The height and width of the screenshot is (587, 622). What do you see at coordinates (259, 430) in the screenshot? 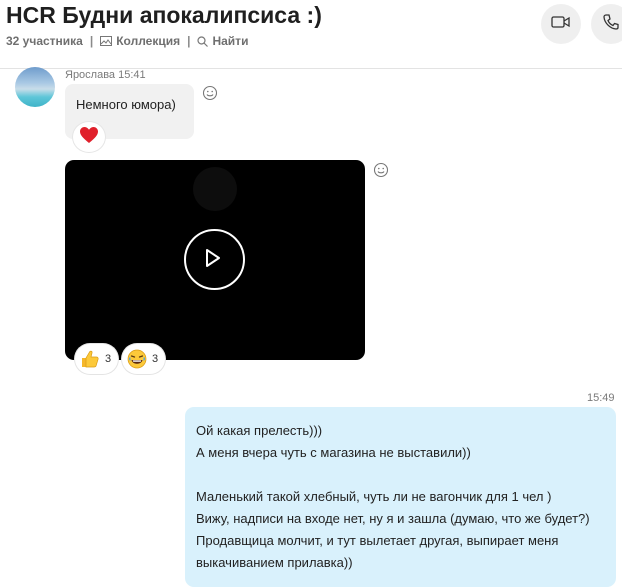
I see `message-line: Ой какая прелесть)))` at bounding box center [259, 430].